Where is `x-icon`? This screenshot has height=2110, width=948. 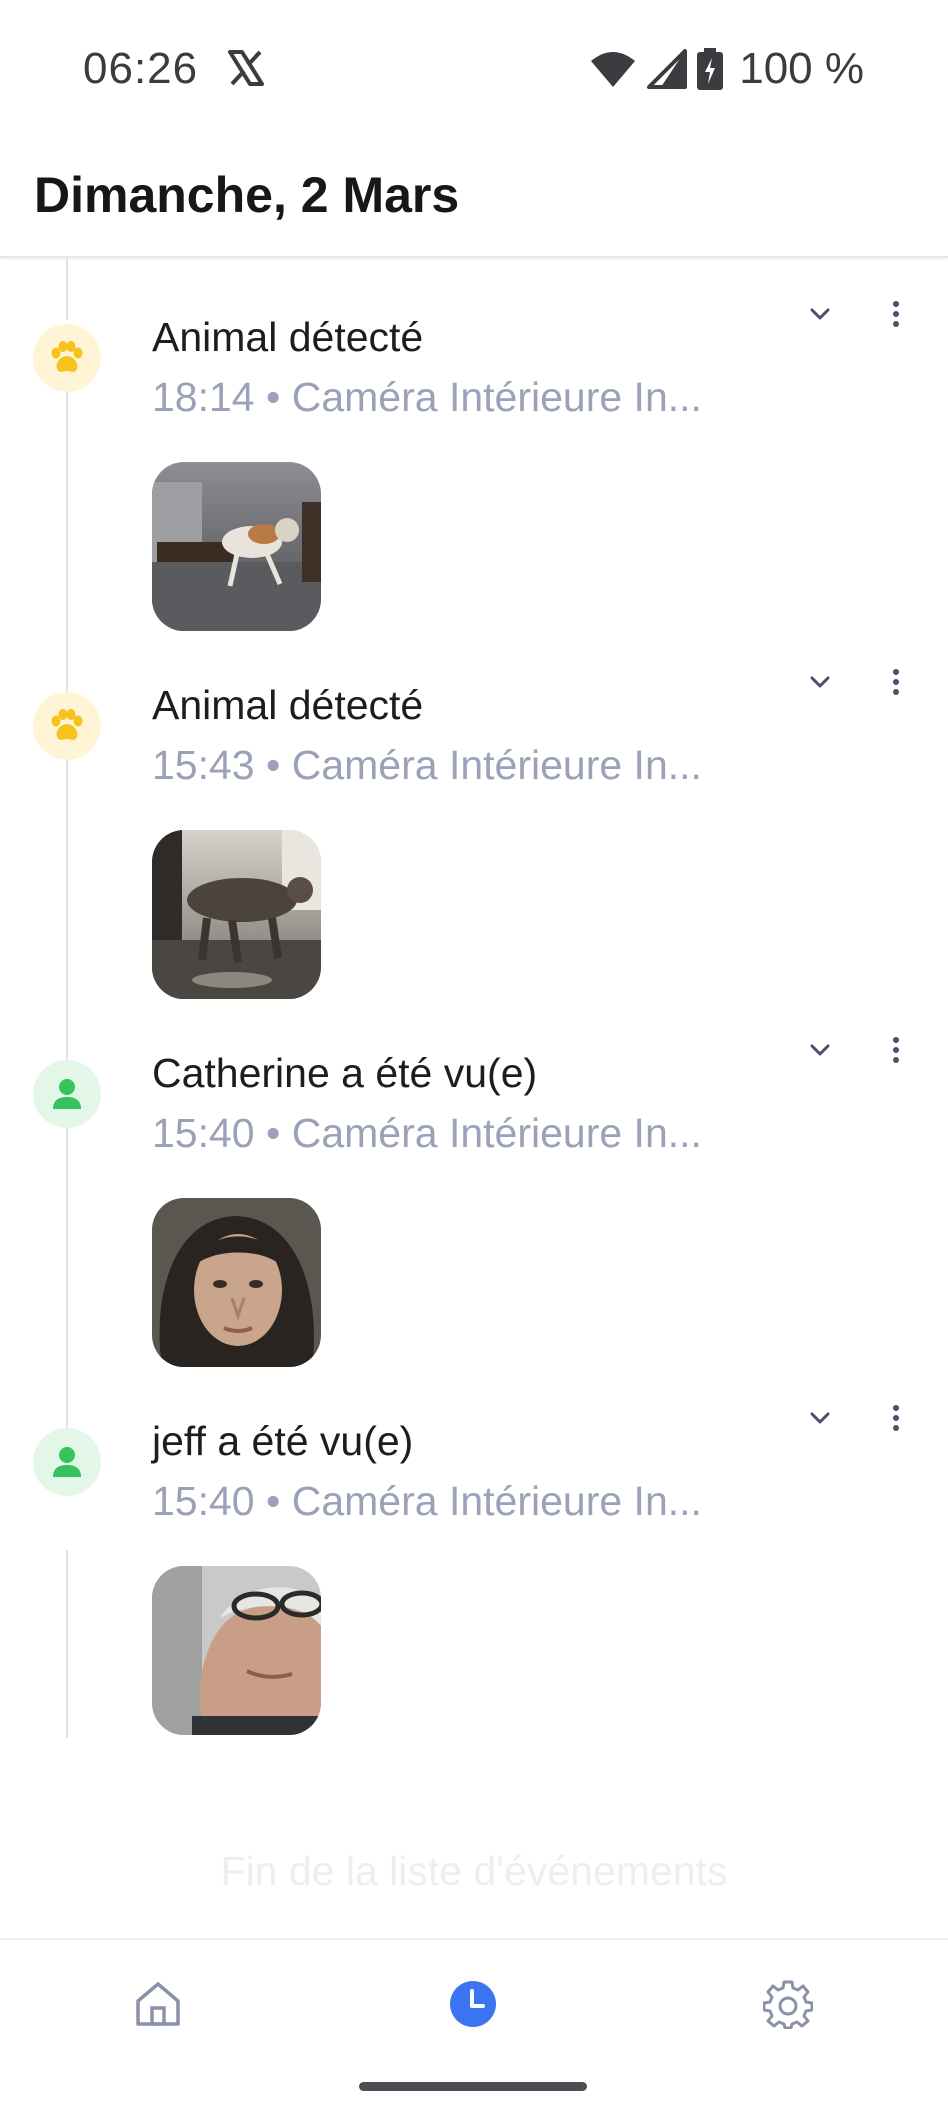
x-icon is located at coordinates (246, 68).